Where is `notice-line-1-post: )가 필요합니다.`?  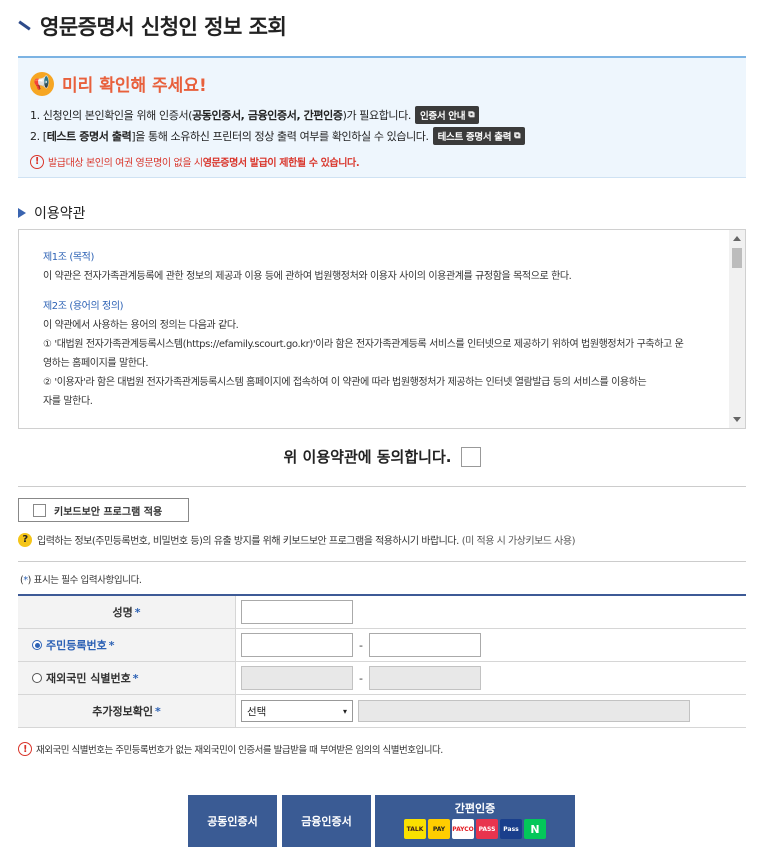
notice-line-1-post: )가 필요합니다. is located at coordinates (377, 115).